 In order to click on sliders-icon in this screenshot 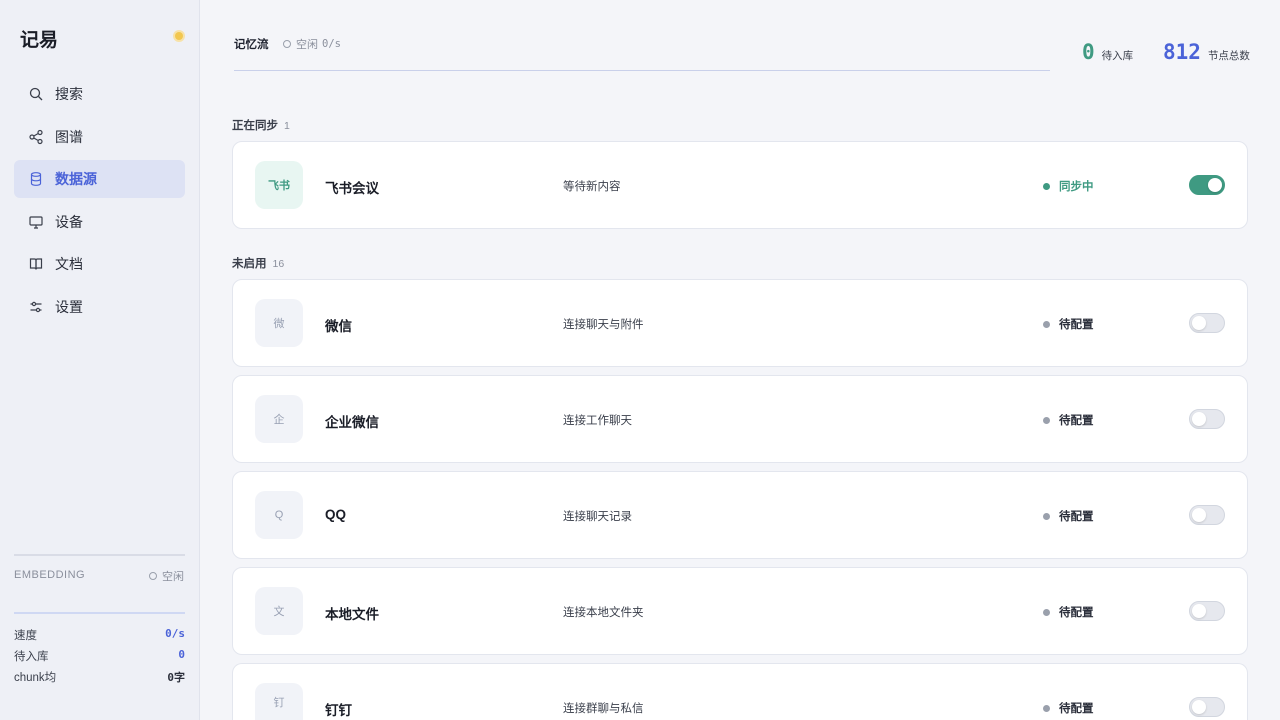, I will do `click(36, 306)`.